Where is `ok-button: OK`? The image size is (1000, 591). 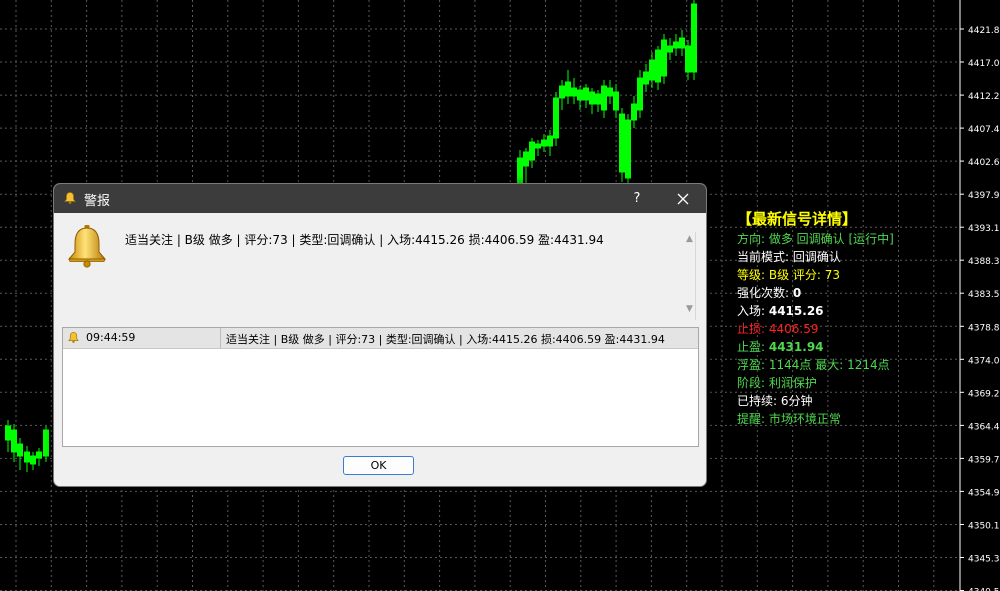 ok-button: OK is located at coordinates (378, 465).